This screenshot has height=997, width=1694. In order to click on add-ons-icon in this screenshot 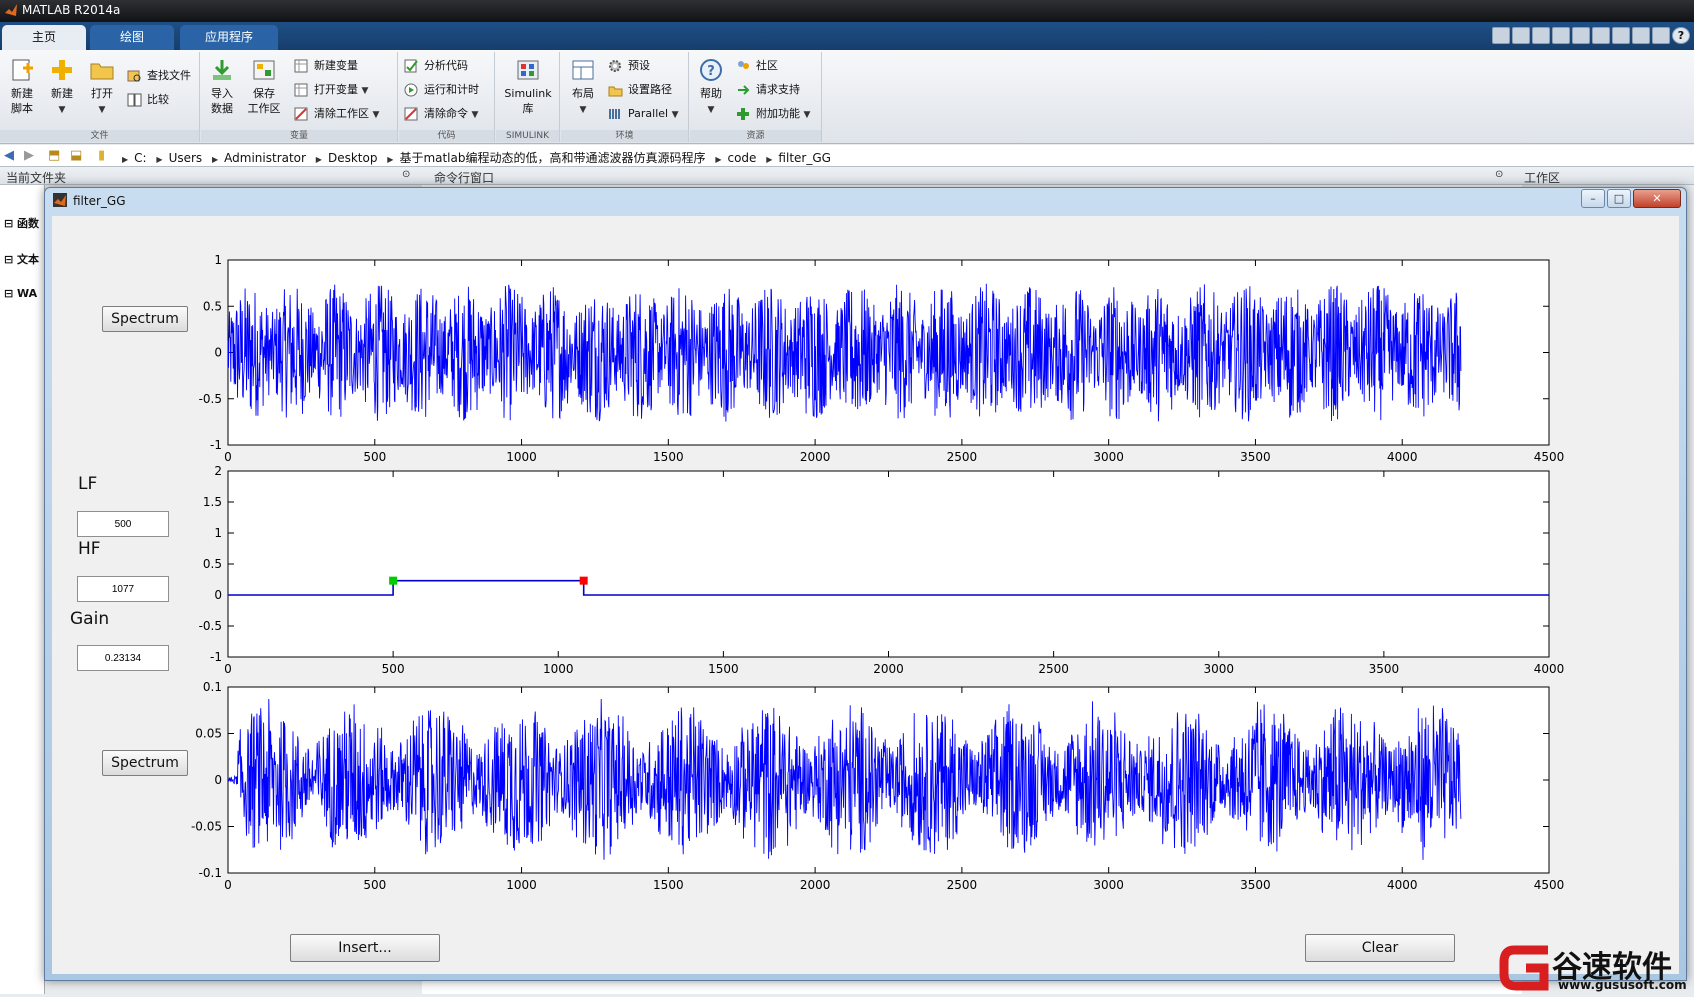, I will do `click(743, 114)`.